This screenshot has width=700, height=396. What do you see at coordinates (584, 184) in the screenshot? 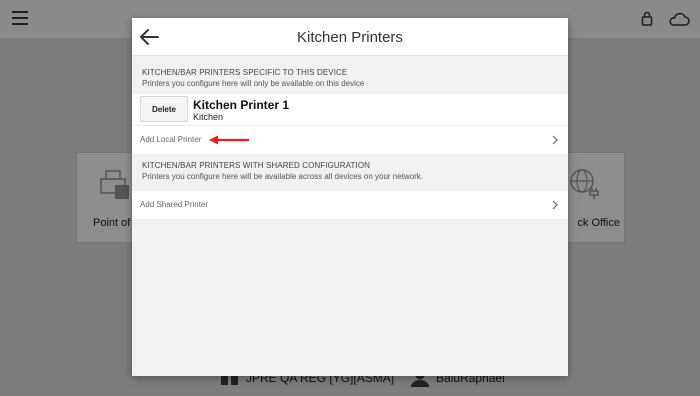
I see `globe-plug-icon` at bounding box center [584, 184].